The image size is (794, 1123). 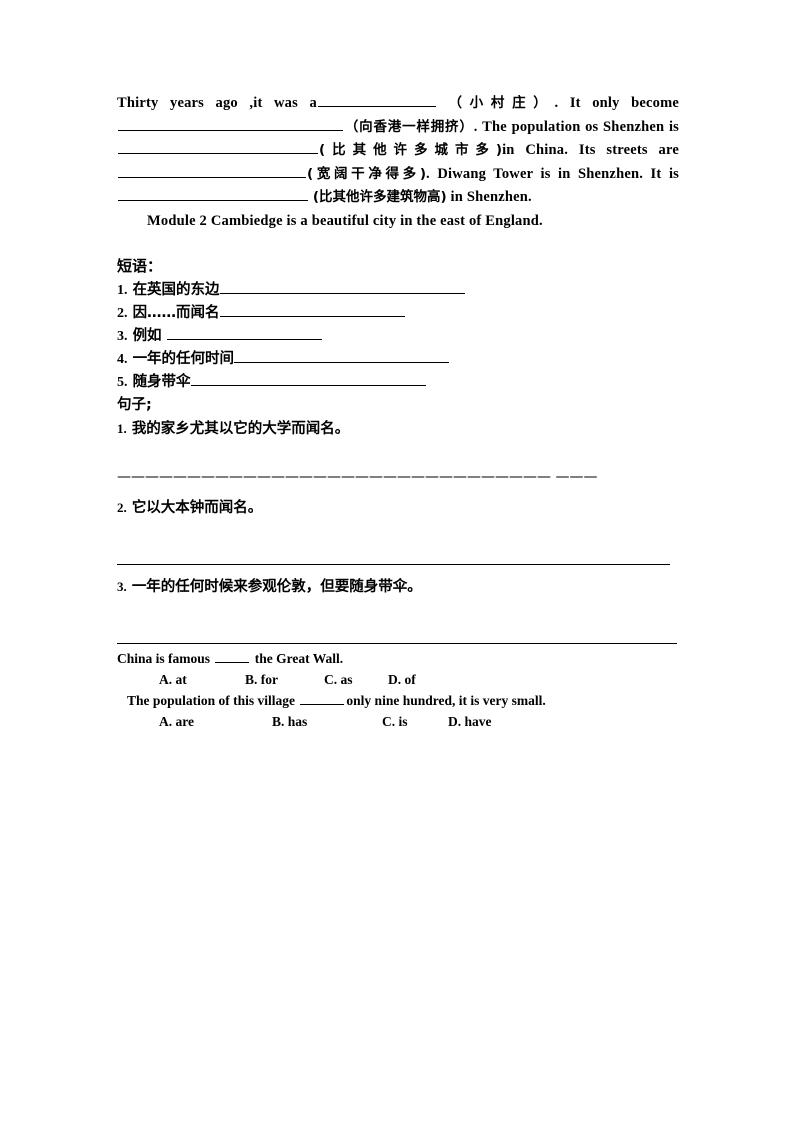 I want to click on phrase-text-1: 在英国的东边, so click(x=176, y=290).